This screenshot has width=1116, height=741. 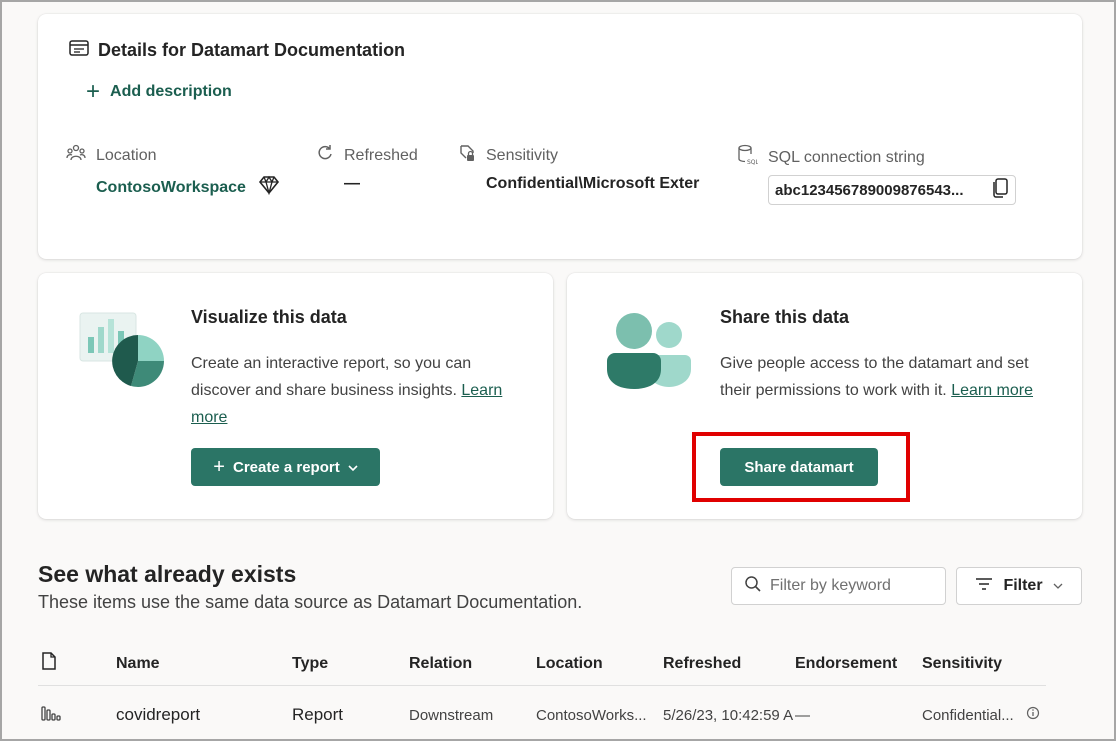 What do you see at coordinates (158, 715) in the screenshot?
I see `row-name: covidreport` at bounding box center [158, 715].